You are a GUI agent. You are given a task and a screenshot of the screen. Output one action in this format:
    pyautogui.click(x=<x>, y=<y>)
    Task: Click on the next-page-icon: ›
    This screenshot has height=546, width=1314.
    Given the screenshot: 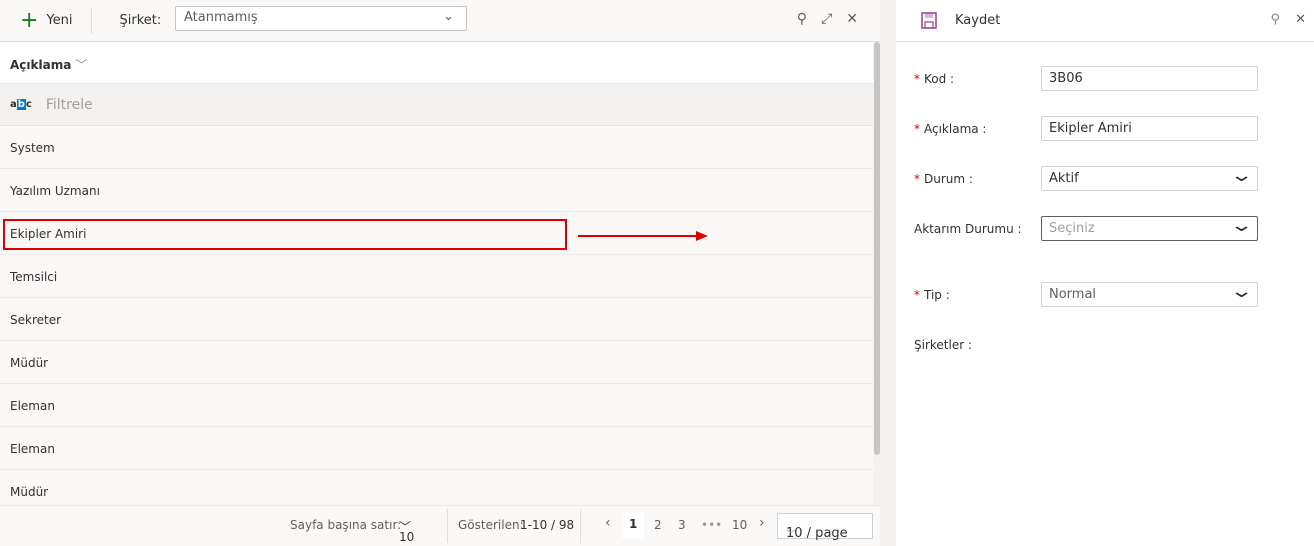 What is the action you would take?
    pyautogui.click(x=762, y=523)
    